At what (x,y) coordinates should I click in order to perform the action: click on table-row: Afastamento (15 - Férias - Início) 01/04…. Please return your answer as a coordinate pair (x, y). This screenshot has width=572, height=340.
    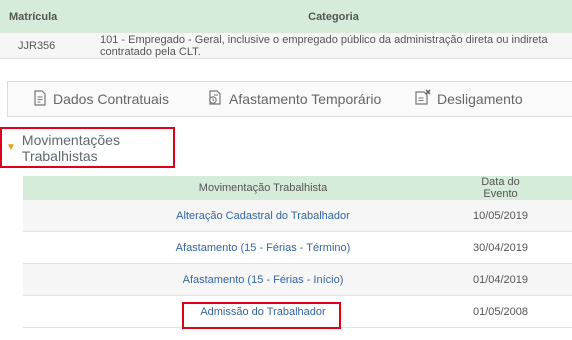
    Looking at the image, I should click on (297, 280).